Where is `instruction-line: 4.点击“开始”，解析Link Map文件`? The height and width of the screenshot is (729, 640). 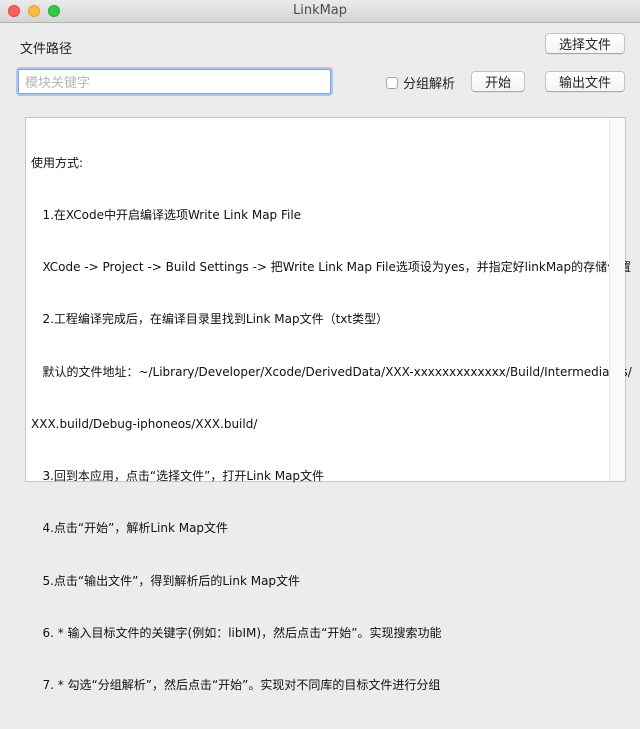 instruction-line: 4.点击“开始”，解析Link Map文件 is located at coordinates (130, 528).